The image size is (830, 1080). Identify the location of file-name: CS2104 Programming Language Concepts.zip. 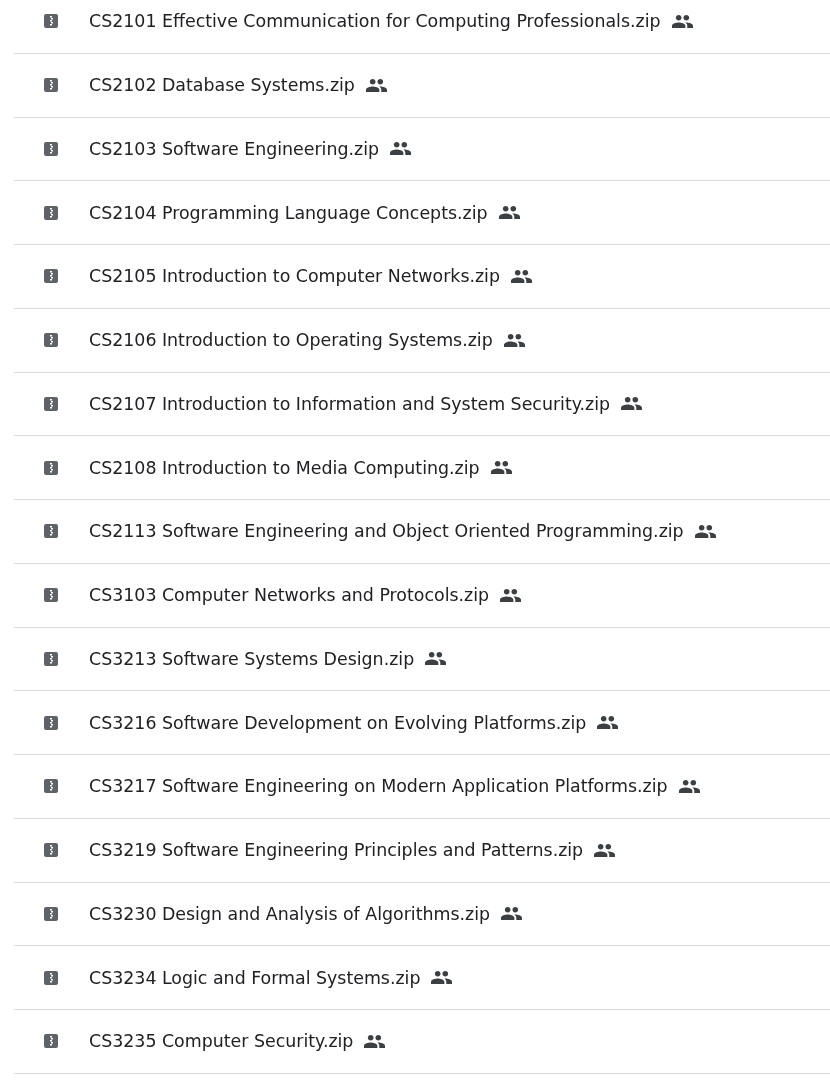
(288, 212).